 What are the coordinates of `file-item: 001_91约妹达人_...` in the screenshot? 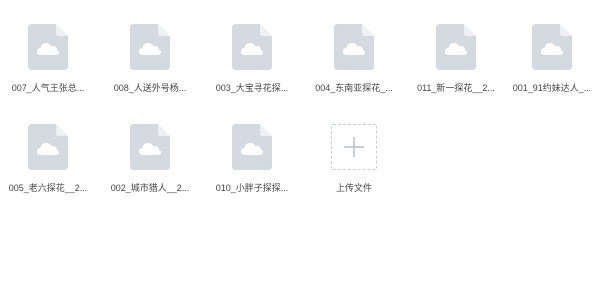 It's located at (552, 64).